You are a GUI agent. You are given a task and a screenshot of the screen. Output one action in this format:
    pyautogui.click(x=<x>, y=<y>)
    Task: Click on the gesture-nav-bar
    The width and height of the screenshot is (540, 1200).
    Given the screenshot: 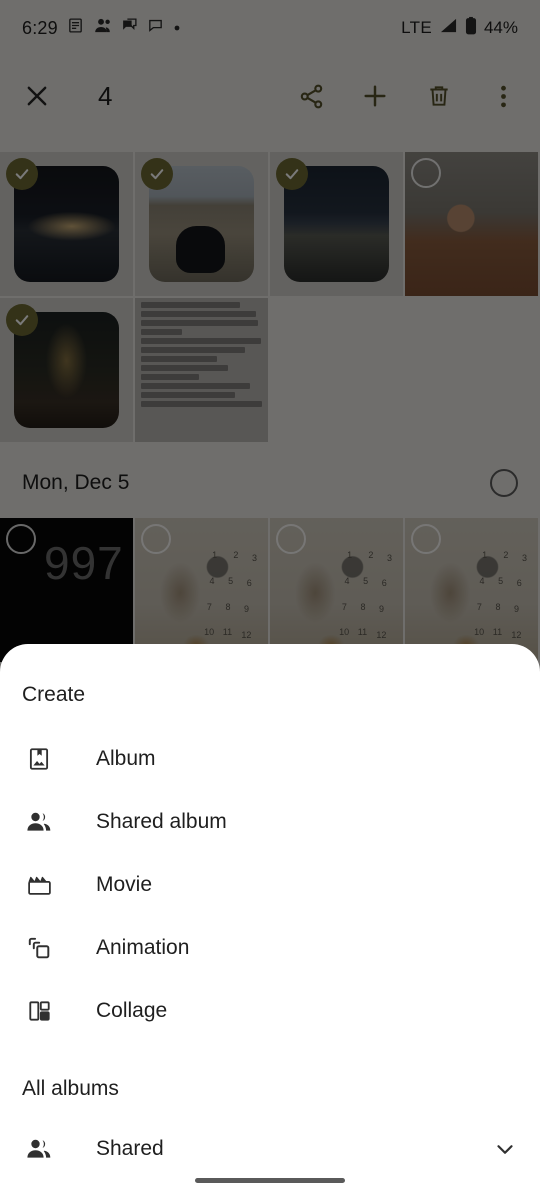 What is the action you would take?
    pyautogui.click(x=270, y=1180)
    